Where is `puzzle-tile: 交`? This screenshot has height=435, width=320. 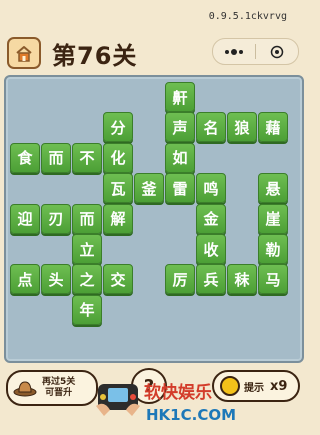 puzzle-tile: 交 is located at coordinates (118, 279).